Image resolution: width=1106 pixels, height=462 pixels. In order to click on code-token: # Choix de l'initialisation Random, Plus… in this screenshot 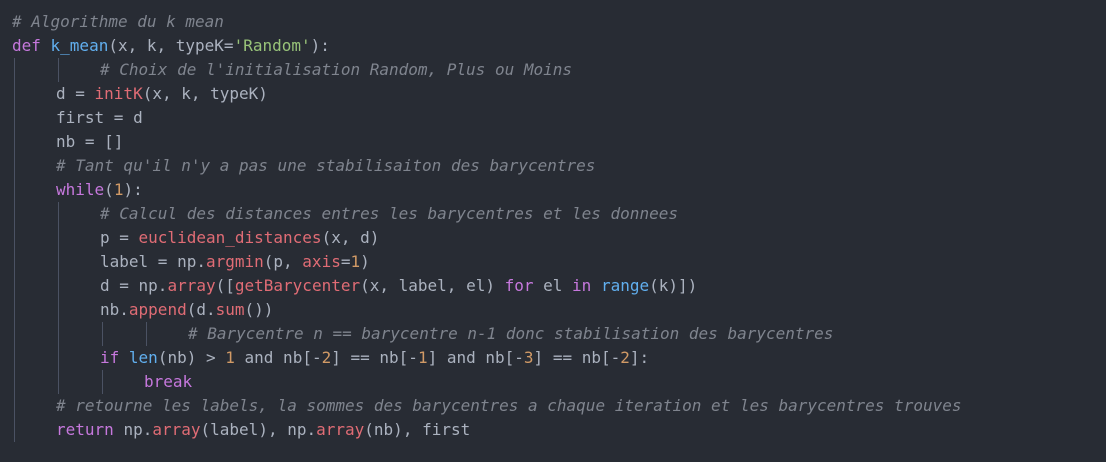, I will do `click(336, 69)`.